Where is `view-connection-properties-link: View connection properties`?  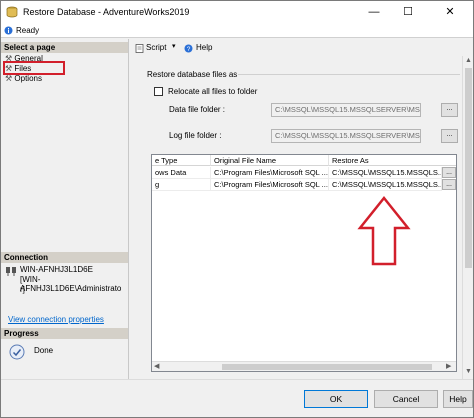
view-connection-properties-link: View connection properties is located at coordinates (56, 319).